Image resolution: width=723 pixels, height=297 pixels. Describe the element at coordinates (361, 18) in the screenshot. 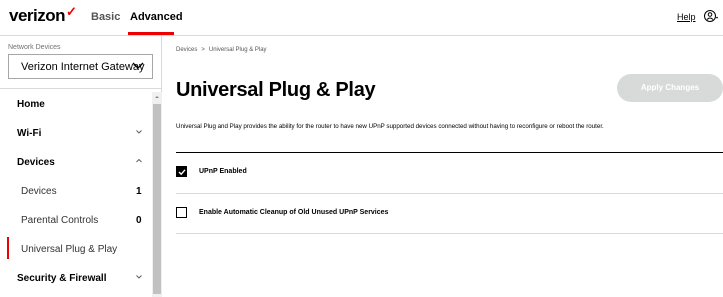

I see `top-header: verizon ✓ Basic Advanced Help` at that location.